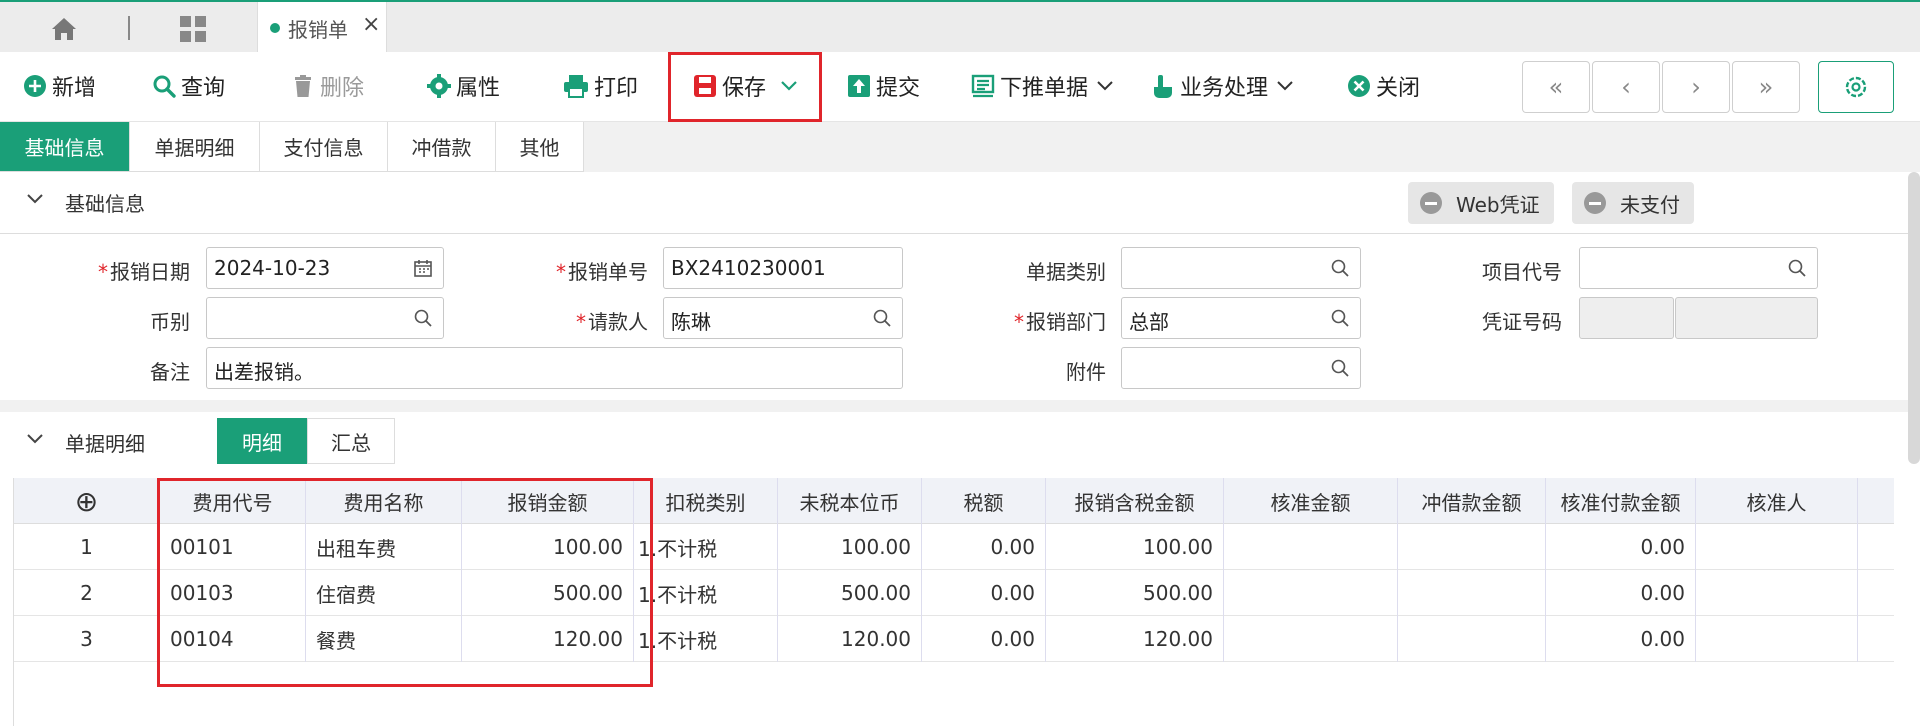 This screenshot has height=726, width=1920. I want to click on close-button: 关闭, so click(1383, 86).